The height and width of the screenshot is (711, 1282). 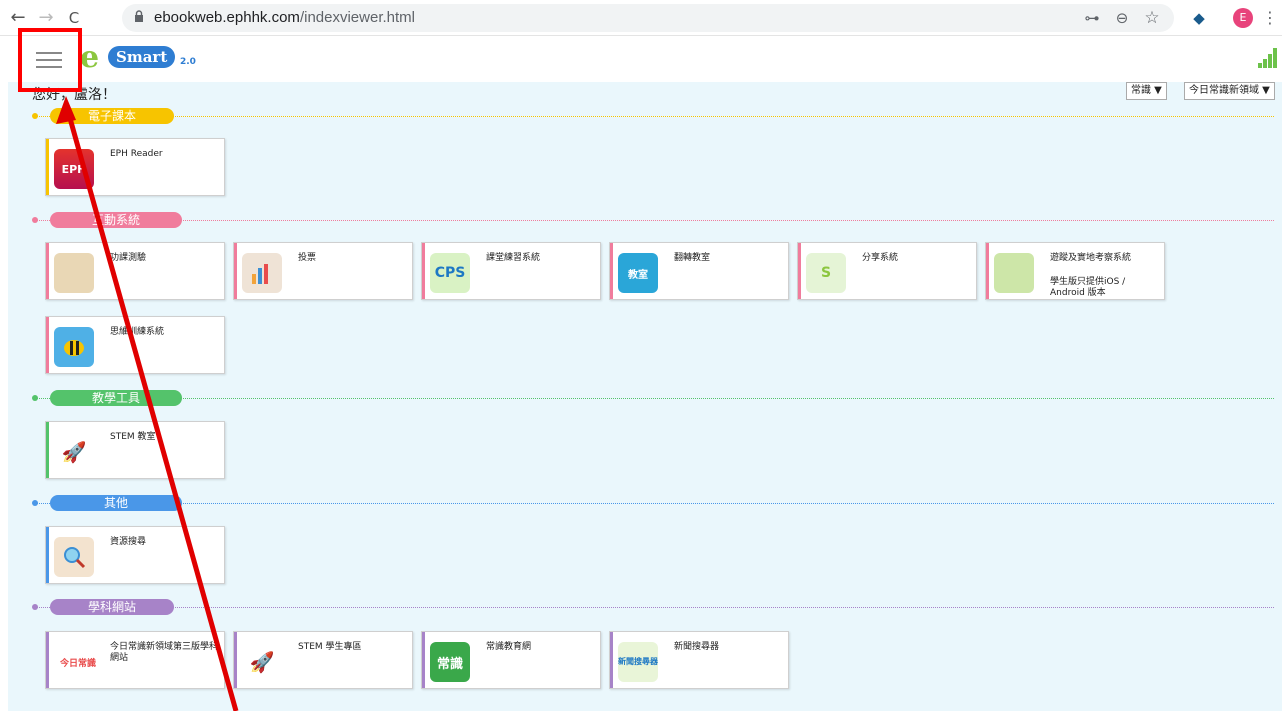 What do you see at coordinates (137, 332) in the screenshot?
I see `card-label: 思維訓練系統` at bounding box center [137, 332].